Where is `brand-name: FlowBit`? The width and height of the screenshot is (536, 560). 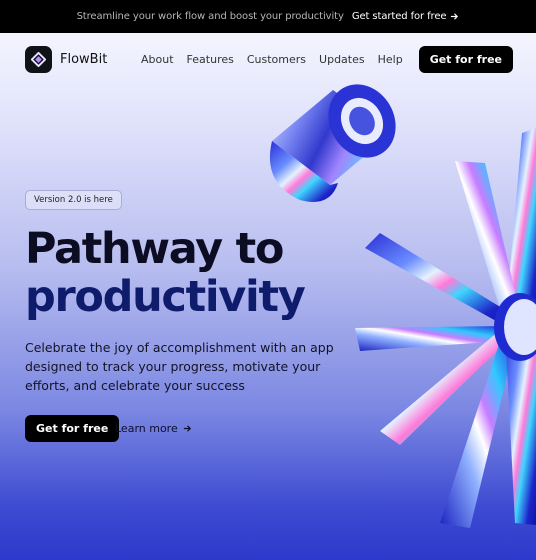 brand-name: FlowBit is located at coordinates (83, 59).